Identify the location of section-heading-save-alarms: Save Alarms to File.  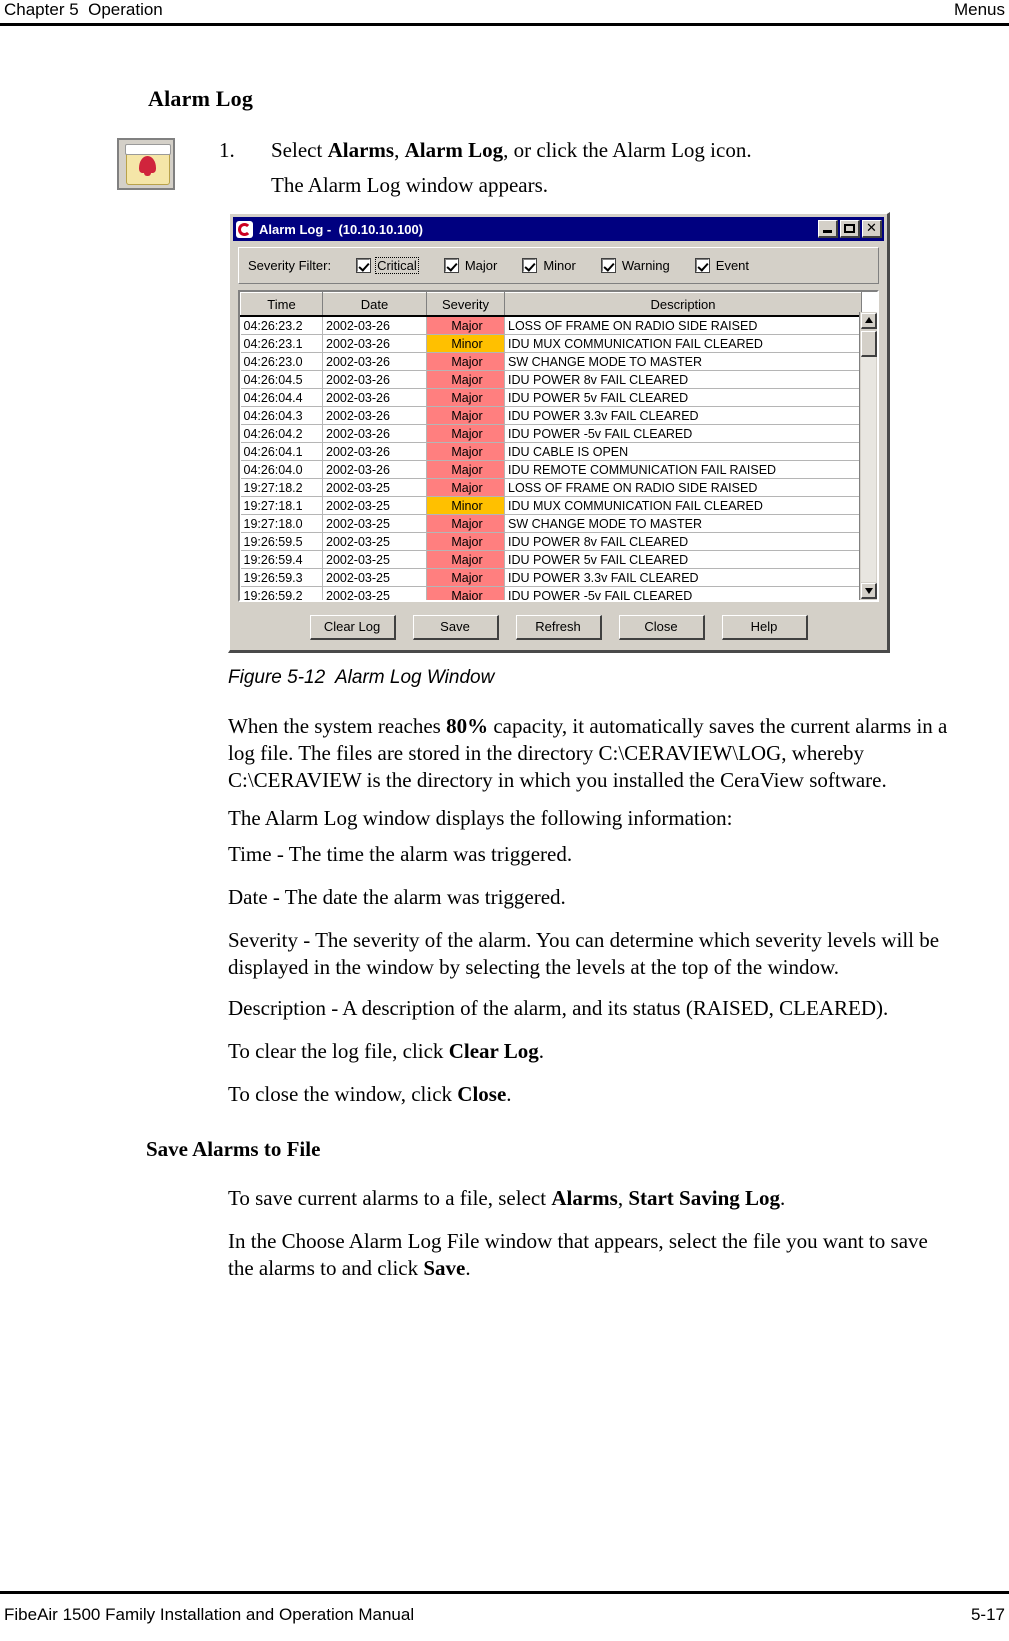
(233, 1149).